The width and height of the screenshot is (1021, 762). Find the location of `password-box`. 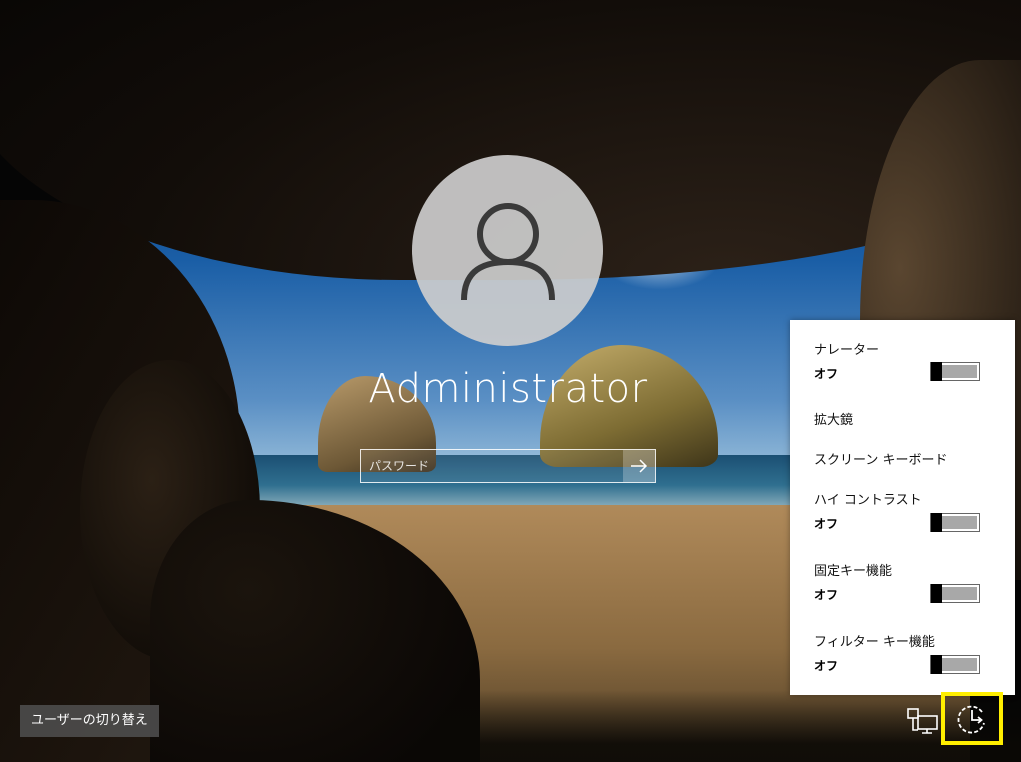

password-box is located at coordinates (508, 466).